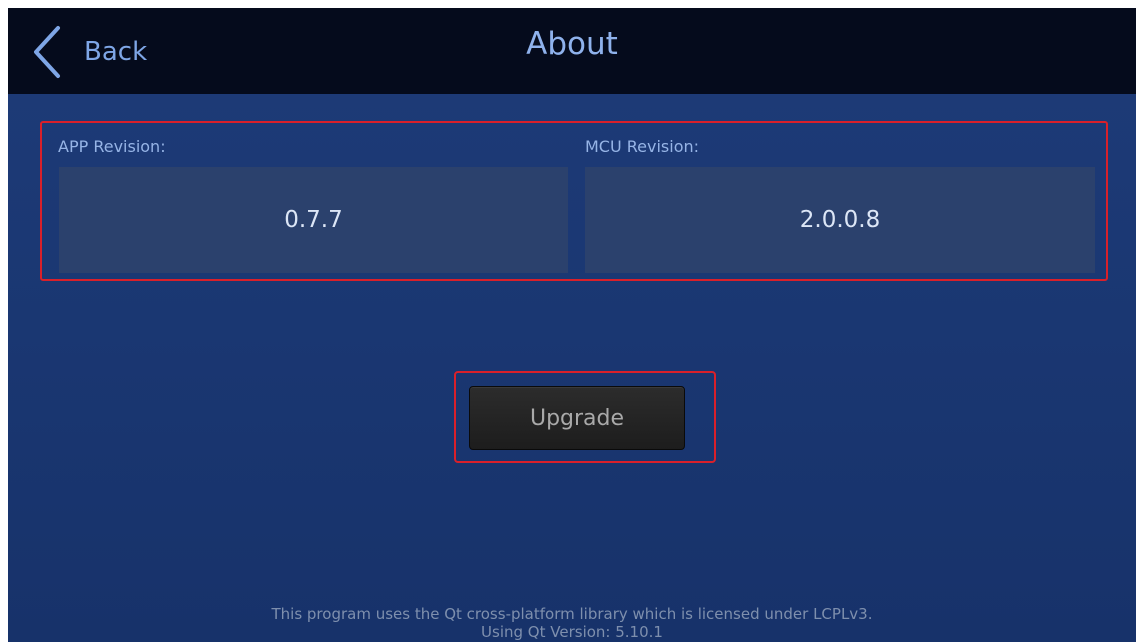 The width and height of the screenshot is (1136, 642). What do you see at coordinates (642, 146) in the screenshot?
I see `mcu-revision-label: MCU Revision:` at bounding box center [642, 146].